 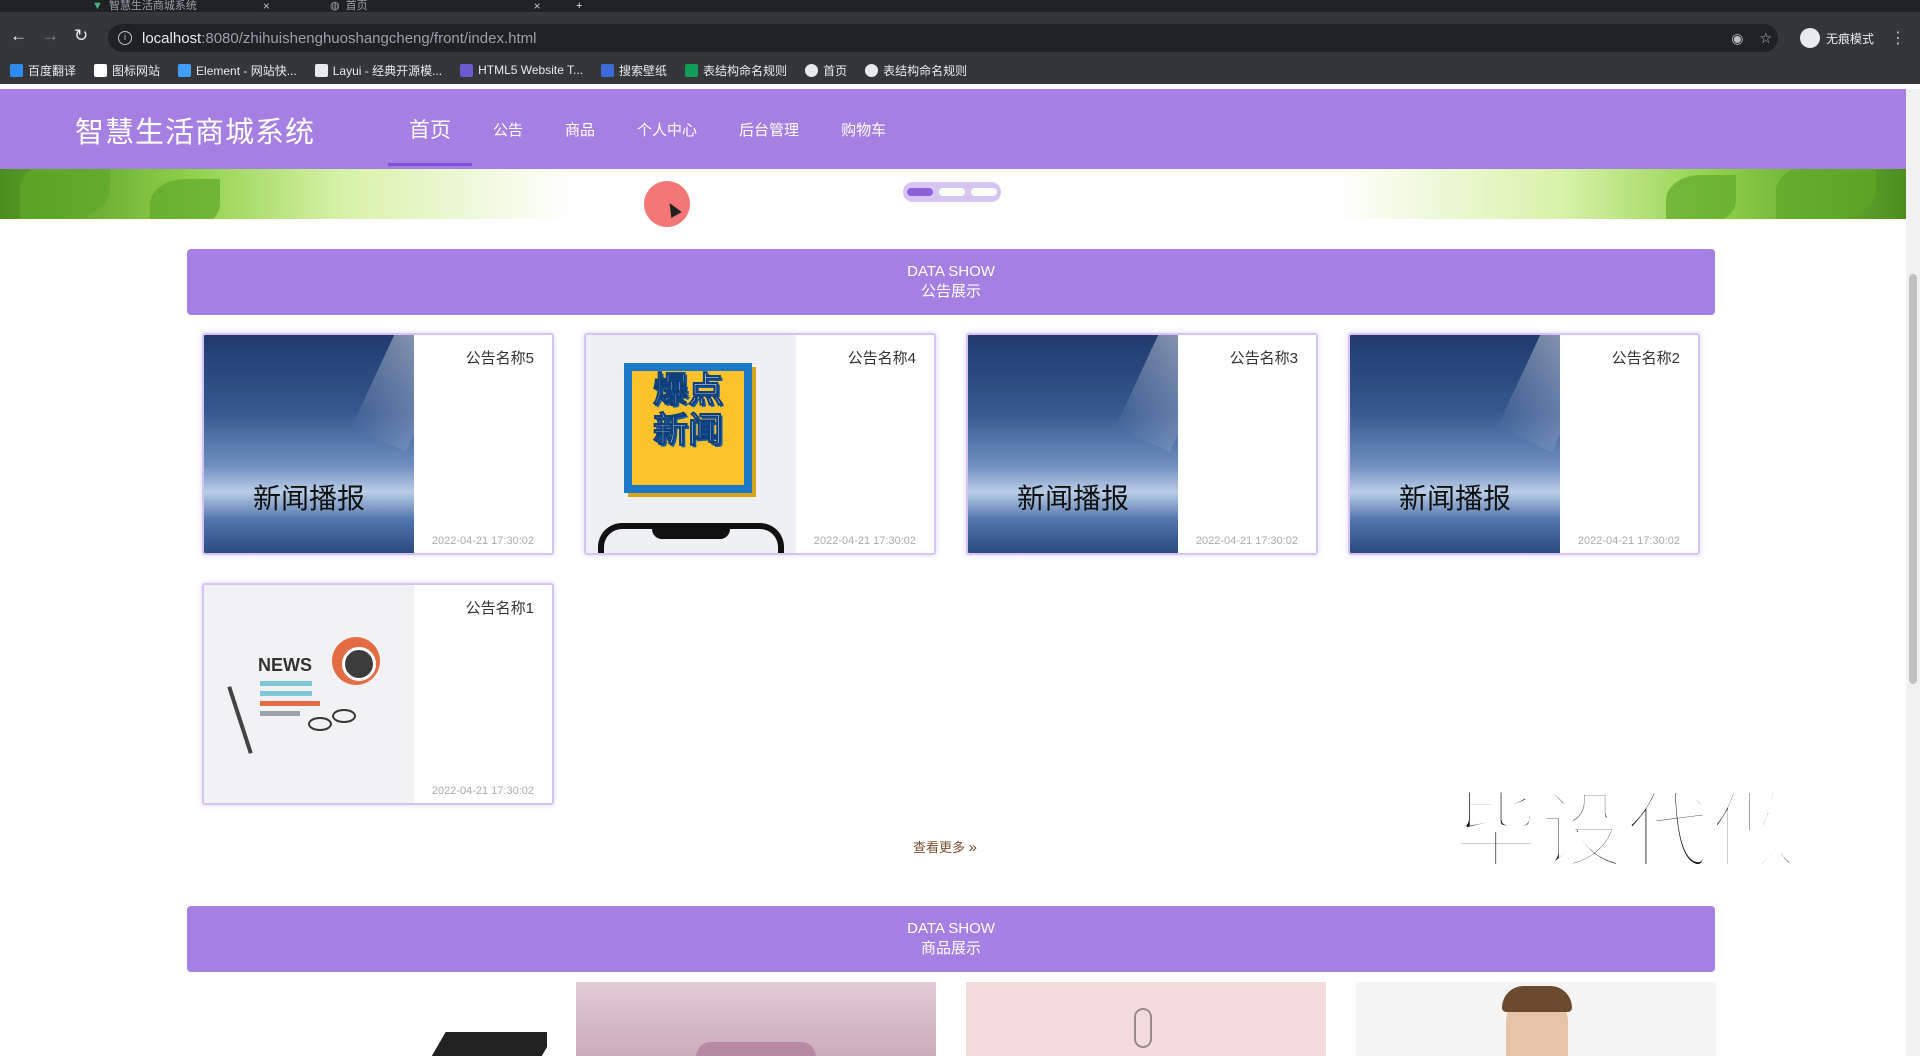 What do you see at coordinates (181, 6) in the screenshot?
I see `browser-tab-1: ▼ 智慧生活商城系统 ×` at bounding box center [181, 6].